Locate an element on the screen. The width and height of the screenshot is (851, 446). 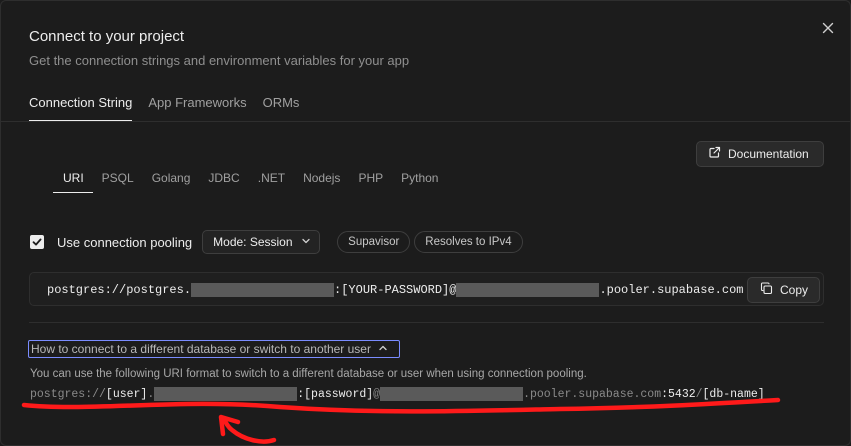
format-at: @ is located at coordinates (377, 394).